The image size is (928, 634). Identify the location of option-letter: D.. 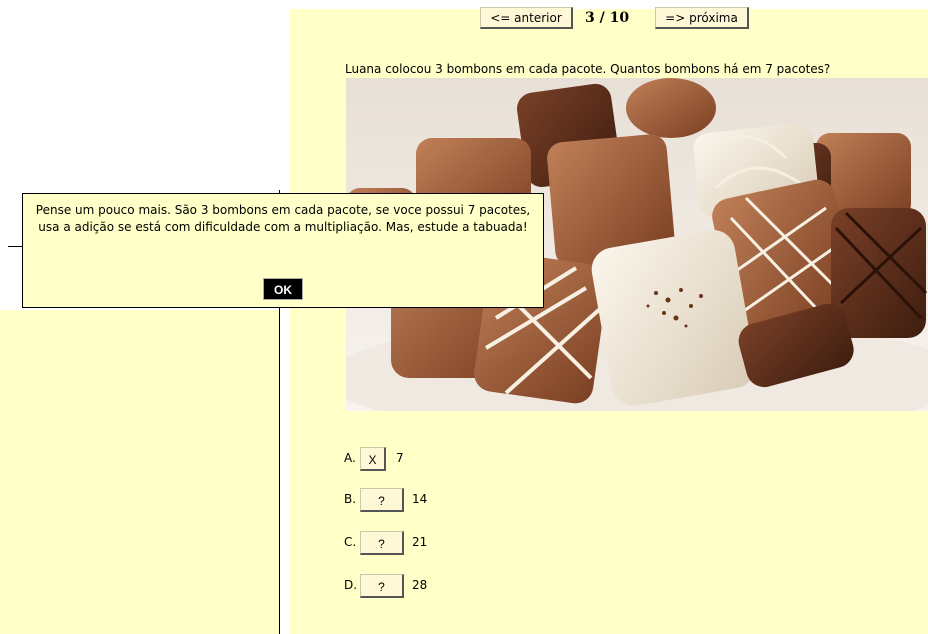
(351, 585).